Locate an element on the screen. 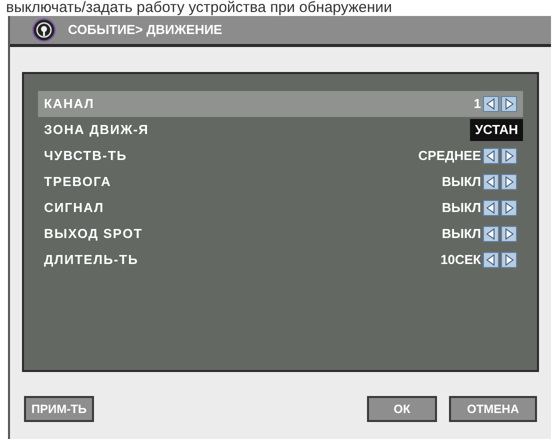 This screenshot has width=559, height=439. menu-row: ВЫХОД SPOT ВЫКЛ is located at coordinates (280, 234).